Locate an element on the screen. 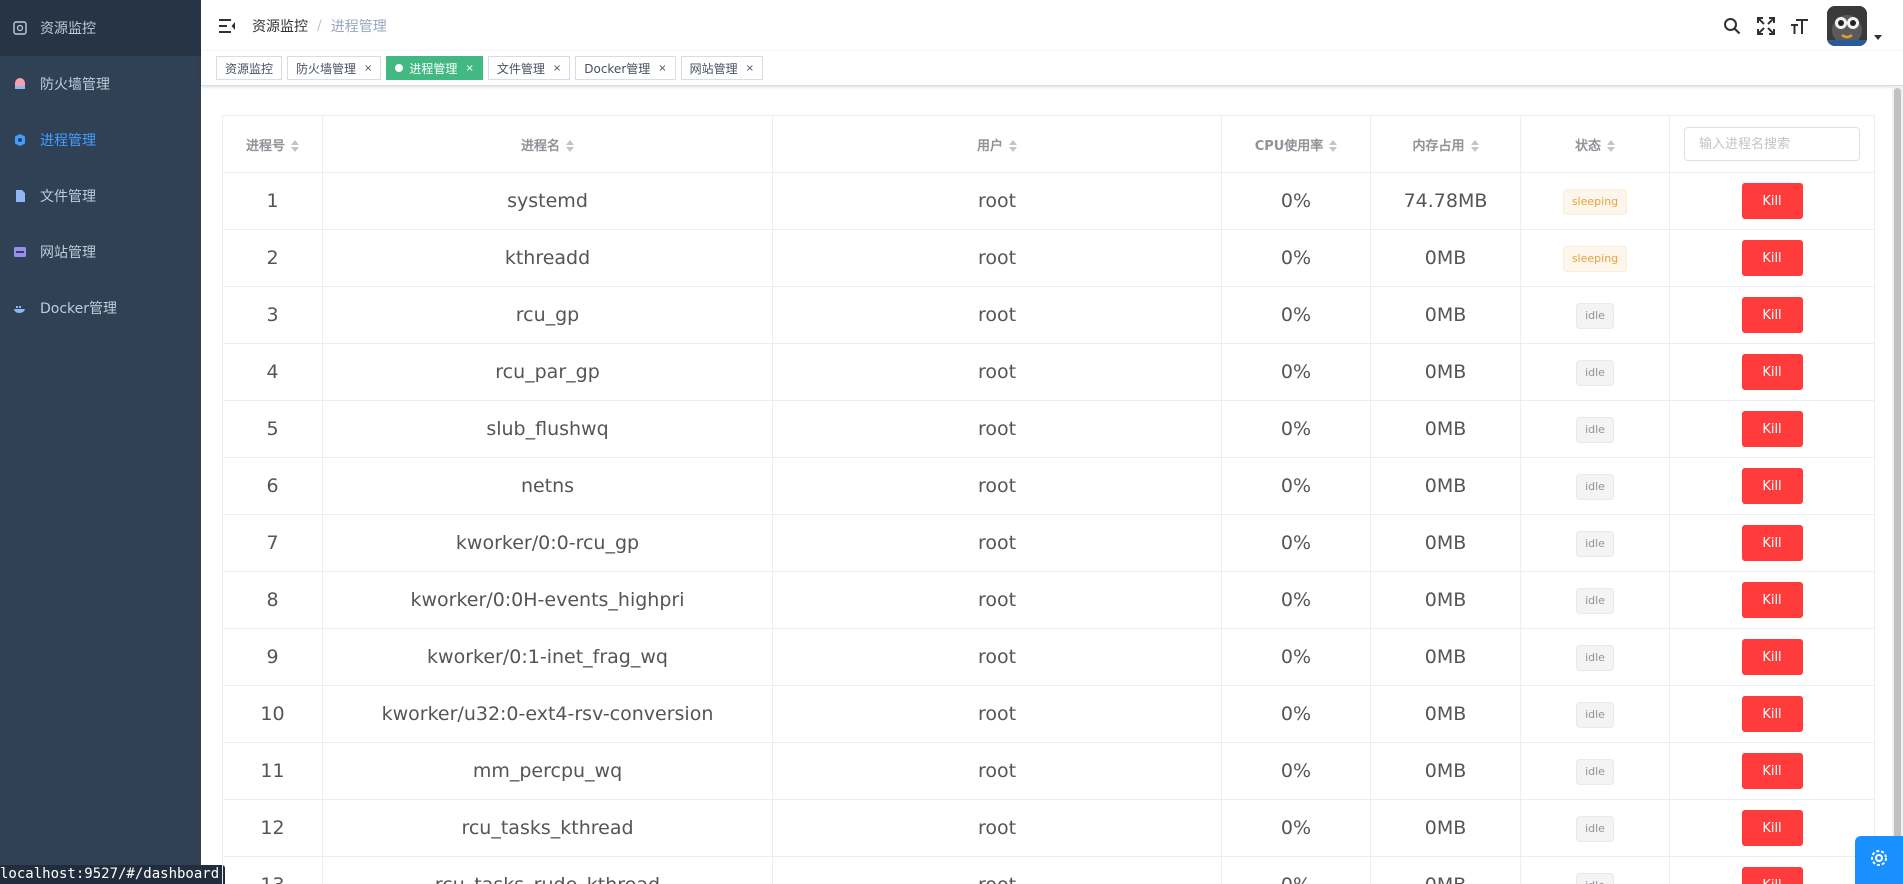 Image resolution: width=1903 pixels, height=884 pixels. sidebar-item-firewall: 防火墙管理 is located at coordinates (100, 84).